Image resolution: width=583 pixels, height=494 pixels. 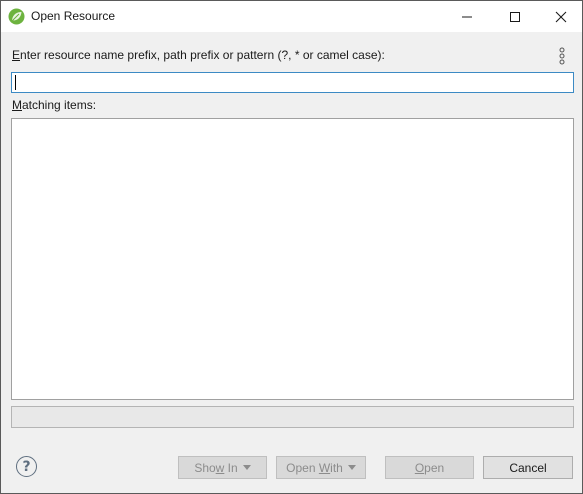 I want to click on minimize-button, so click(x=467, y=16).